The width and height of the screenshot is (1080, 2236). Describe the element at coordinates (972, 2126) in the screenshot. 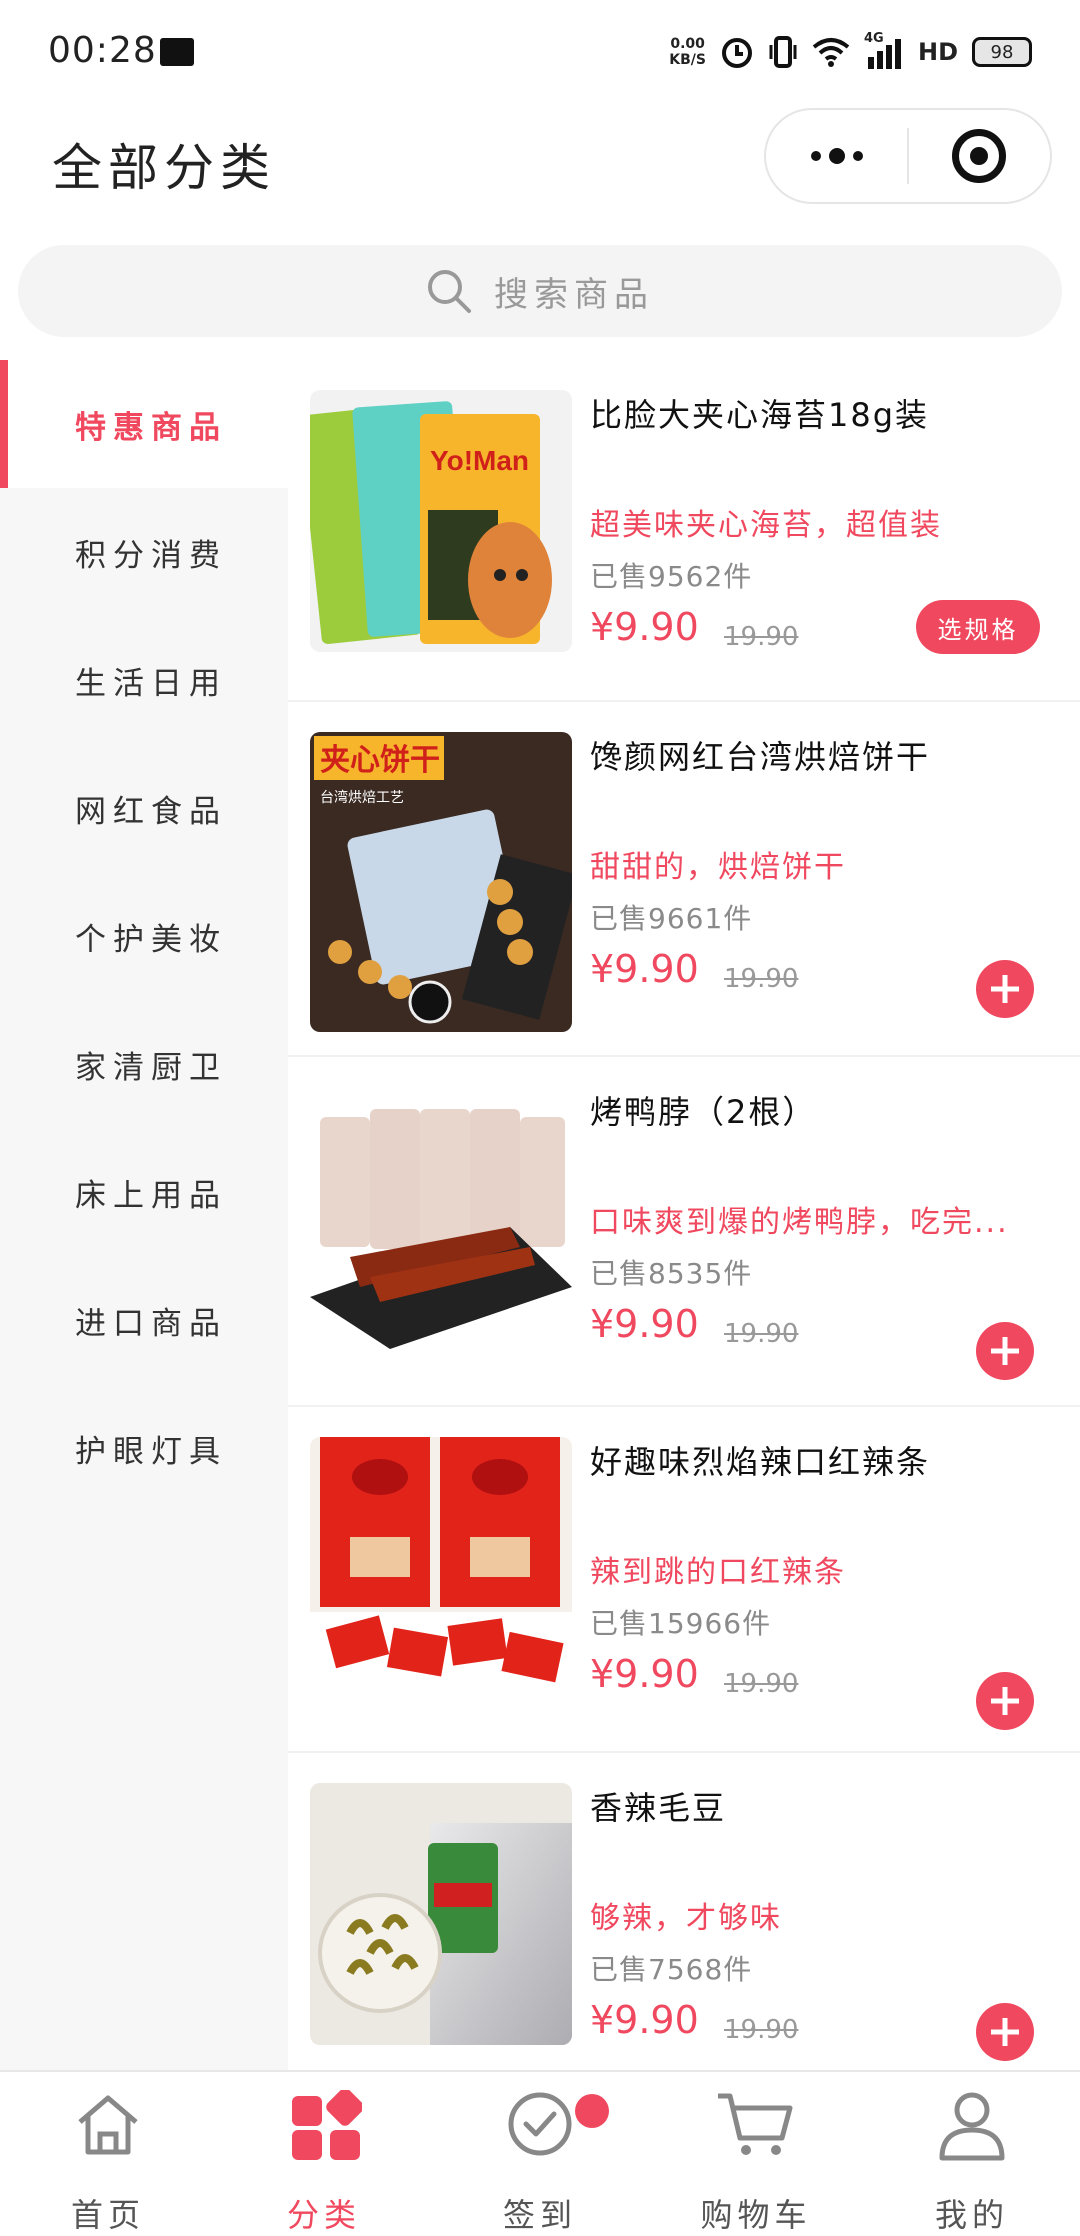

I see `profile-icon` at that location.